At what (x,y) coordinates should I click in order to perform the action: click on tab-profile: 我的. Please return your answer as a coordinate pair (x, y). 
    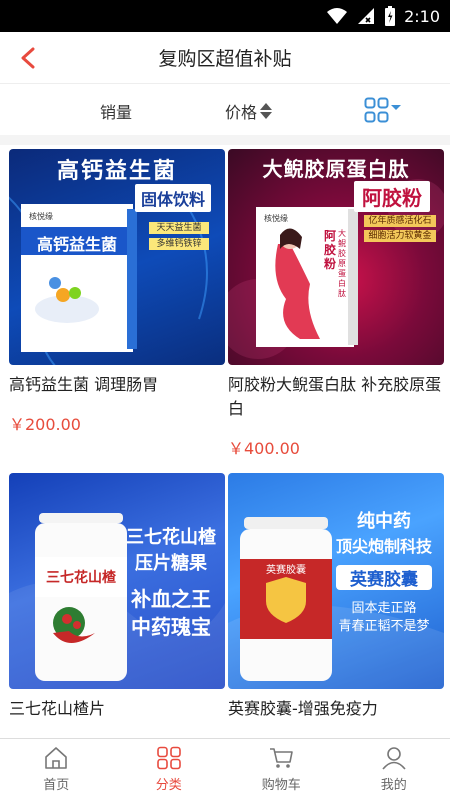
    Looking at the image, I should click on (394, 769).